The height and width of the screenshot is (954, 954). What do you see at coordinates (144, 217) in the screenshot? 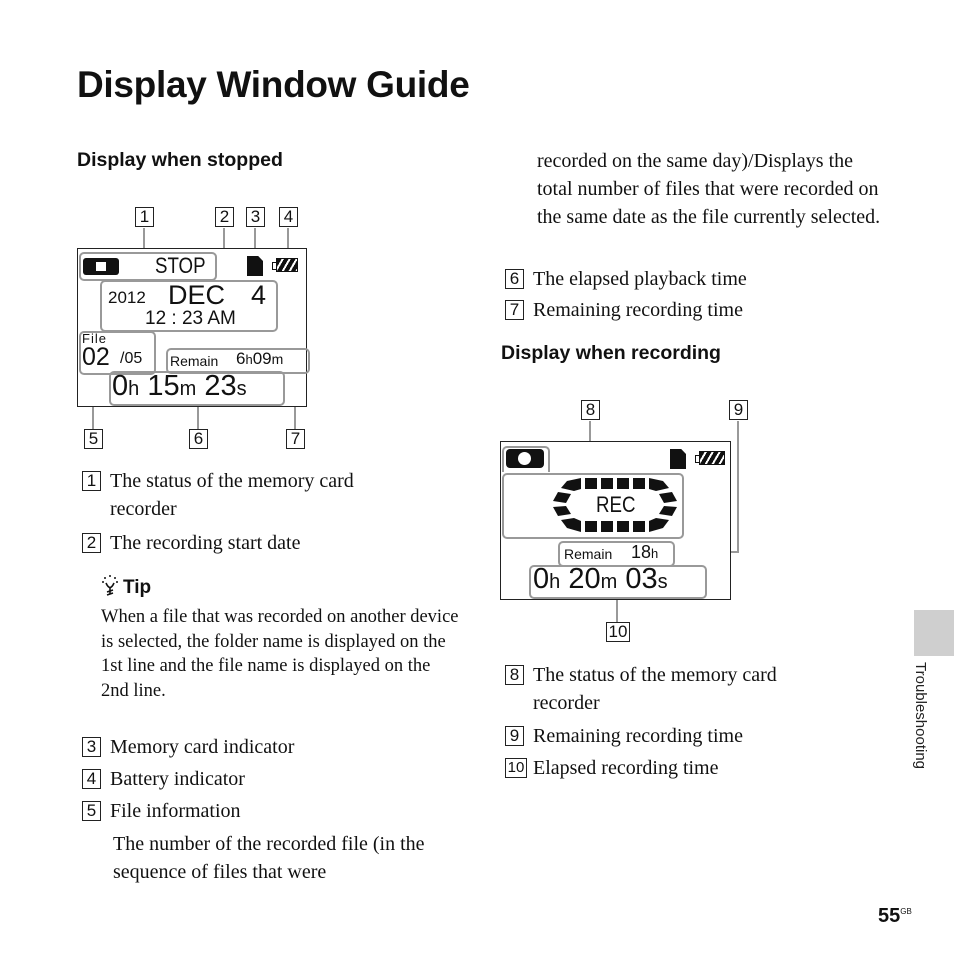
I see `callout-1: 1` at bounding box center [144, 217].